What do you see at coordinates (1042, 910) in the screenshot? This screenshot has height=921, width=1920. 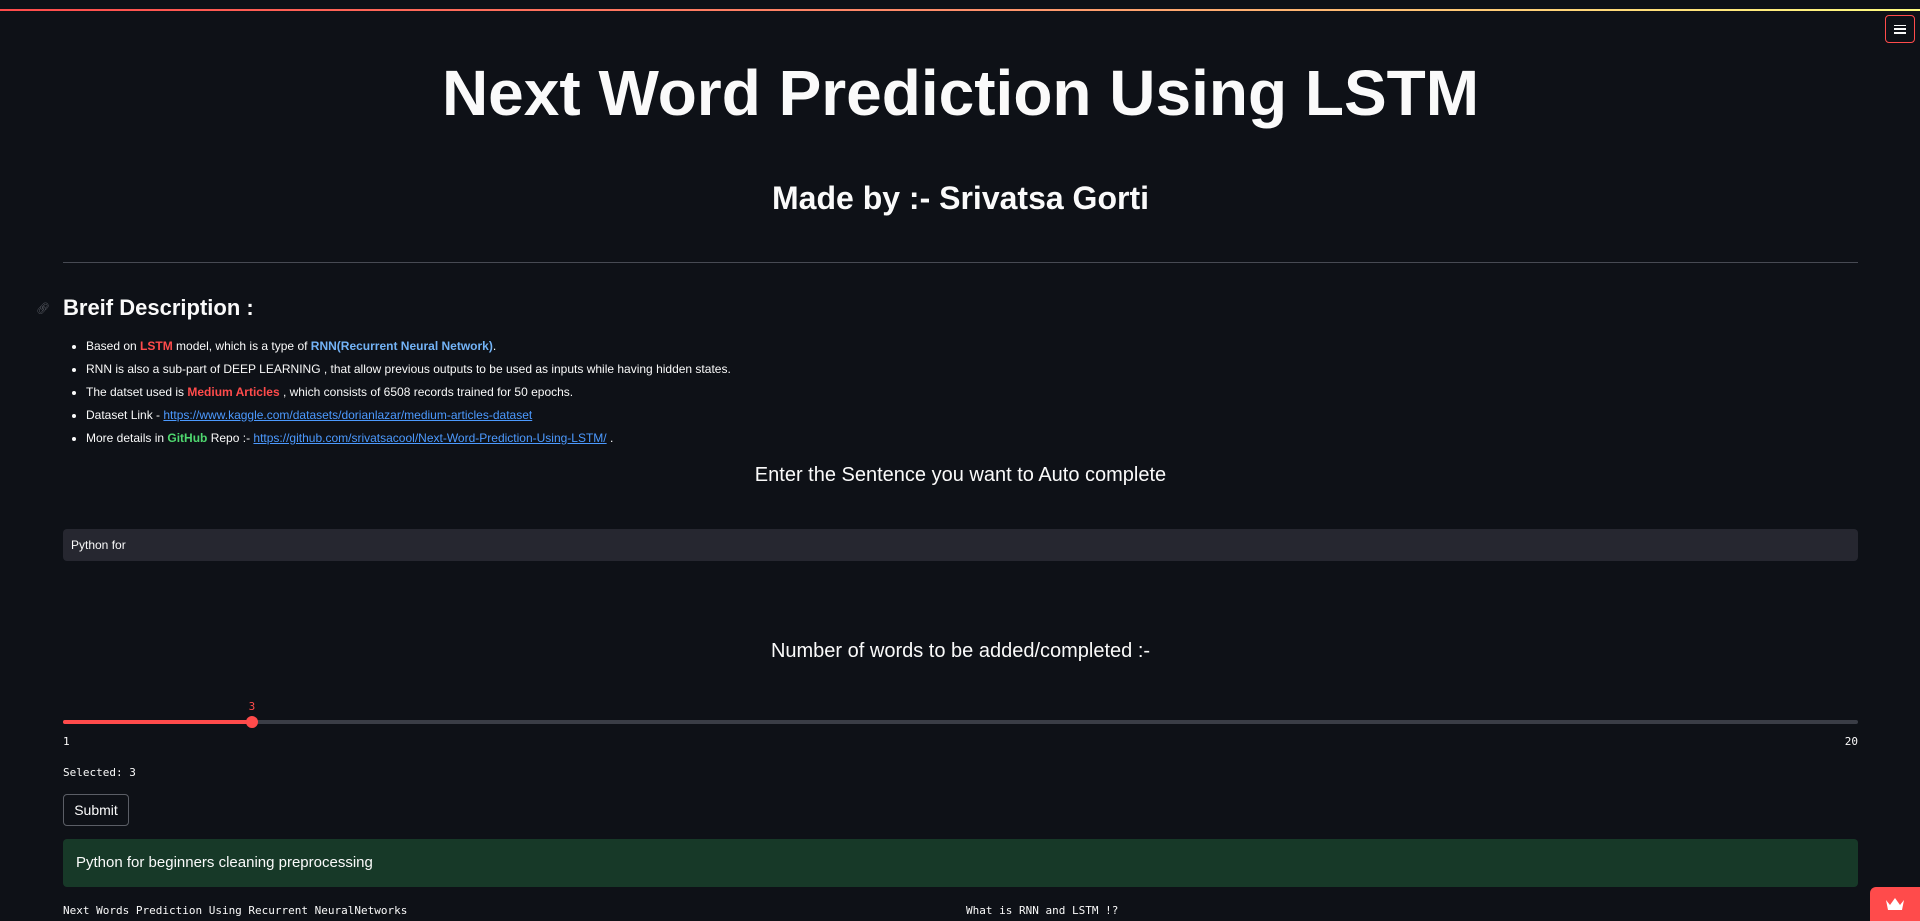 I see `bottom-right-text: What is RNN and LSTM !?` at bounding box center [1042, 910].